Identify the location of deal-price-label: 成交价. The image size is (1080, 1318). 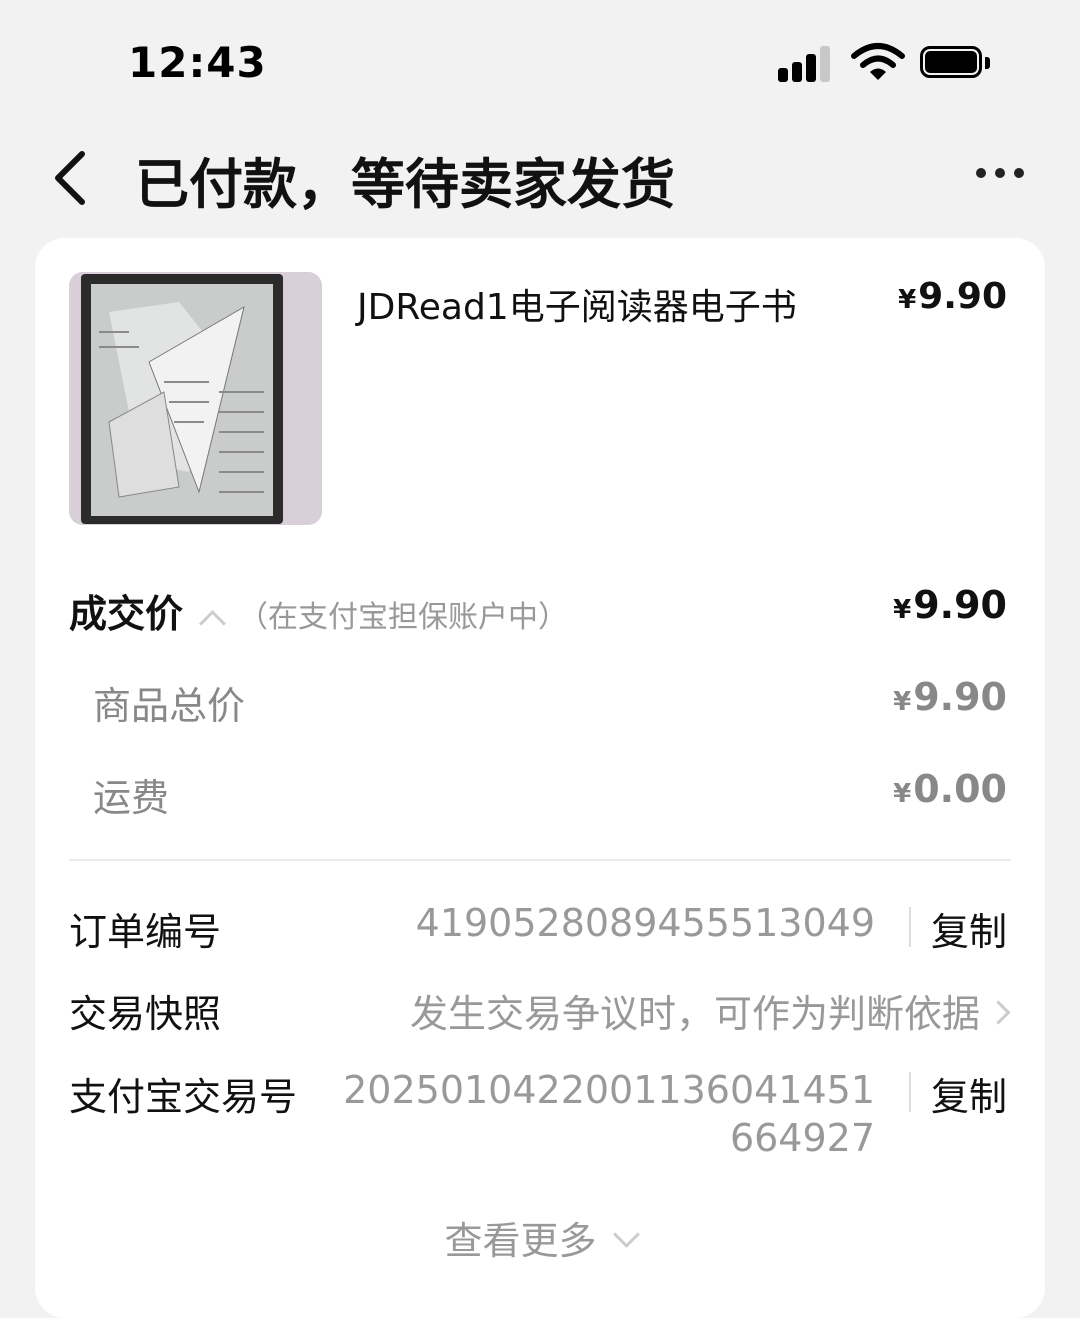
(126, 614).